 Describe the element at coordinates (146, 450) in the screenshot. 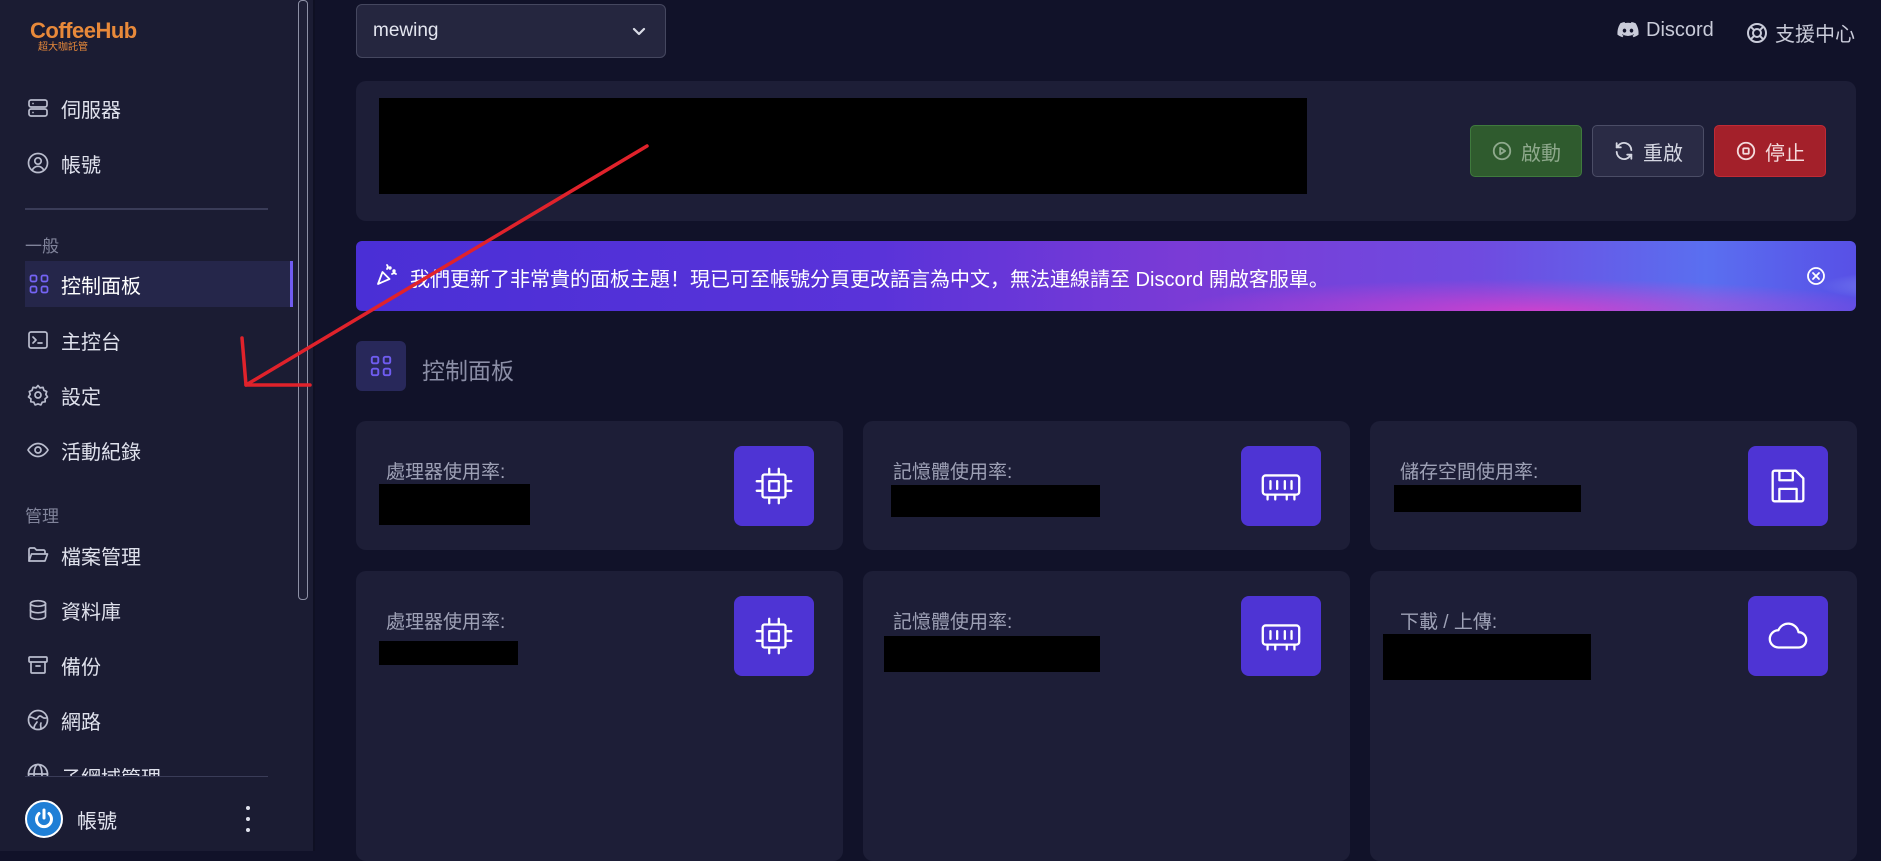

I see `sidebar-item-activity: 活動紀錄` at that location.